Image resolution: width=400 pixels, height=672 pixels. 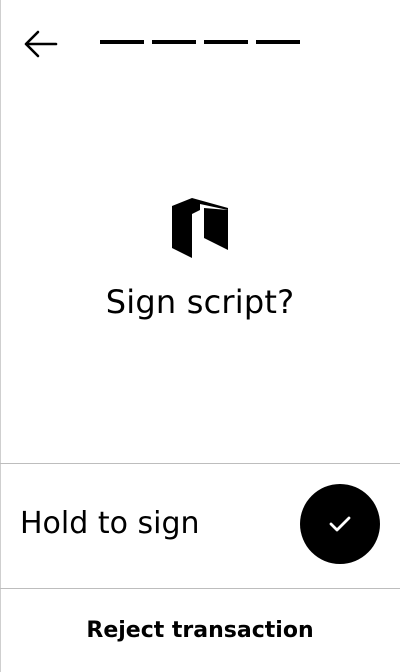 I want to click on reject-transaction-button: Reject transaction, so click(x=200, y=630).